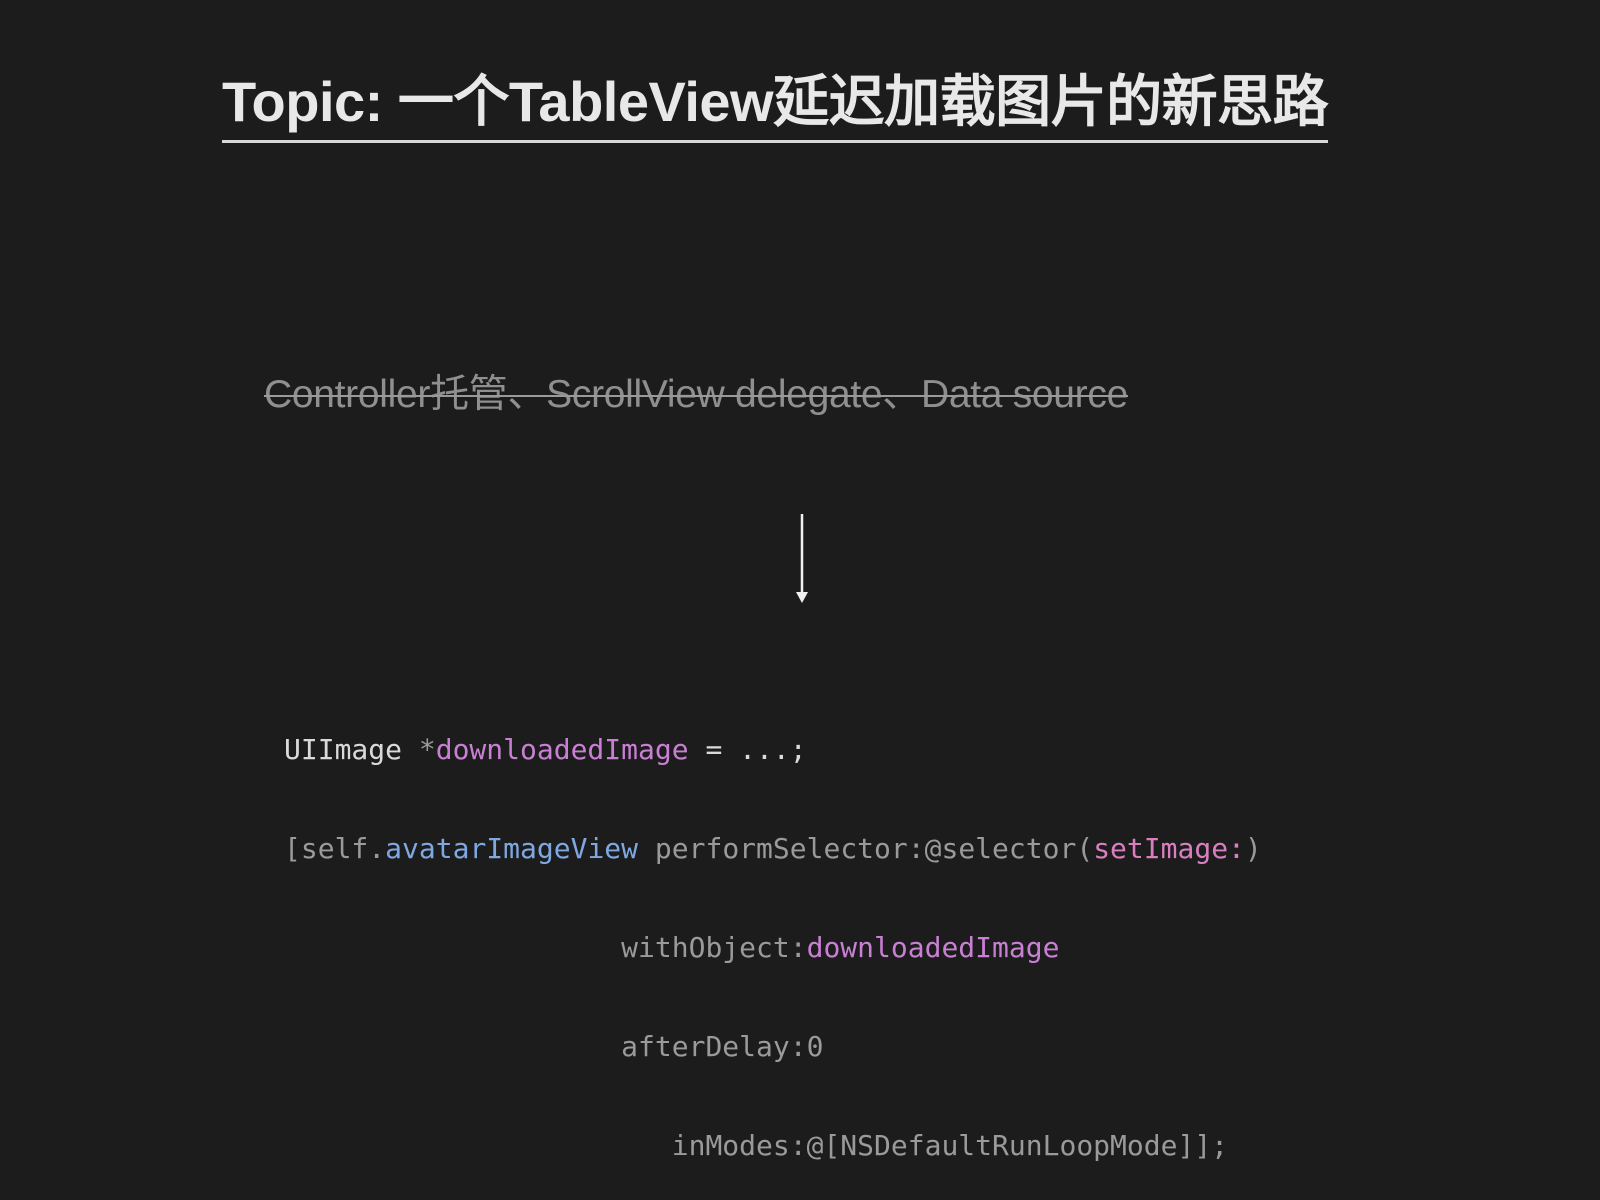 The image size is (1600, 1200). I want to click on code-line: inModes:@[NSDefaultRunLoopMode]];, so click(773, 1145).